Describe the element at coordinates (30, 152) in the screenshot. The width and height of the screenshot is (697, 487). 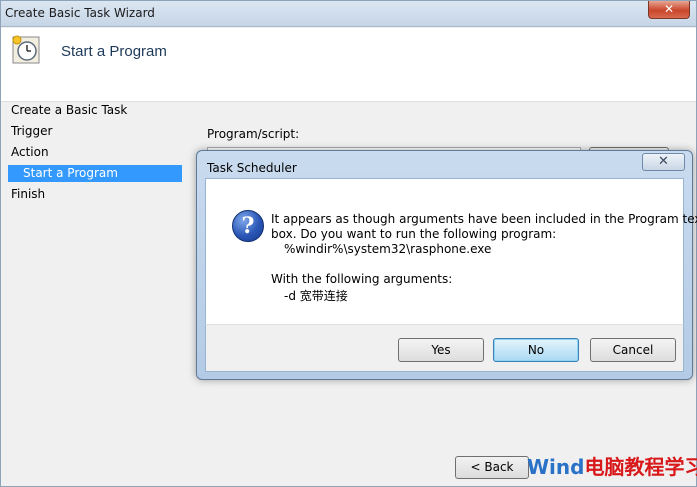
I see `step-action: Action` at that location.